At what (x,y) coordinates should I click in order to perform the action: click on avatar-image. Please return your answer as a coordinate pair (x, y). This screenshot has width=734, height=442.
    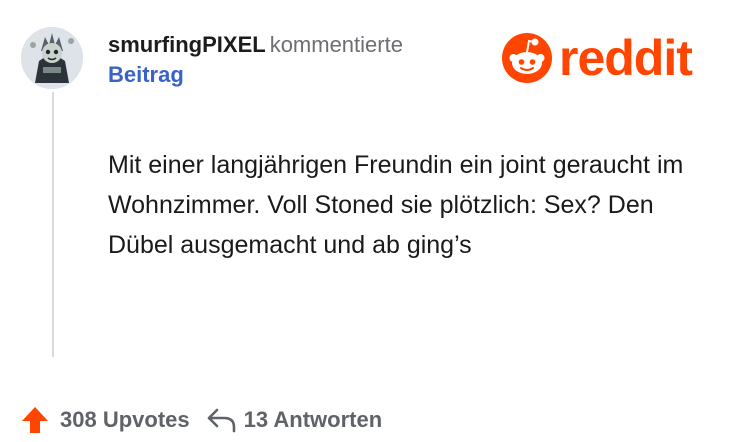
    Looking at the image, I should click on (52, 58).